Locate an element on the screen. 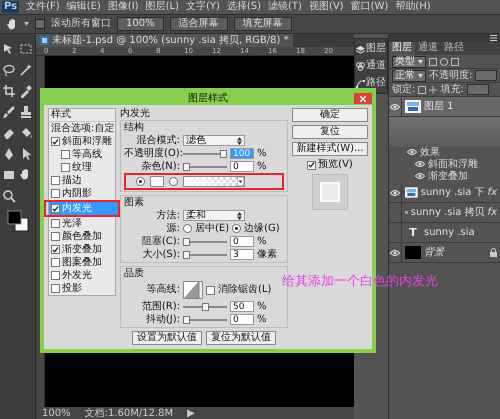  input-field: 3 is located at coordinates (242, 254).